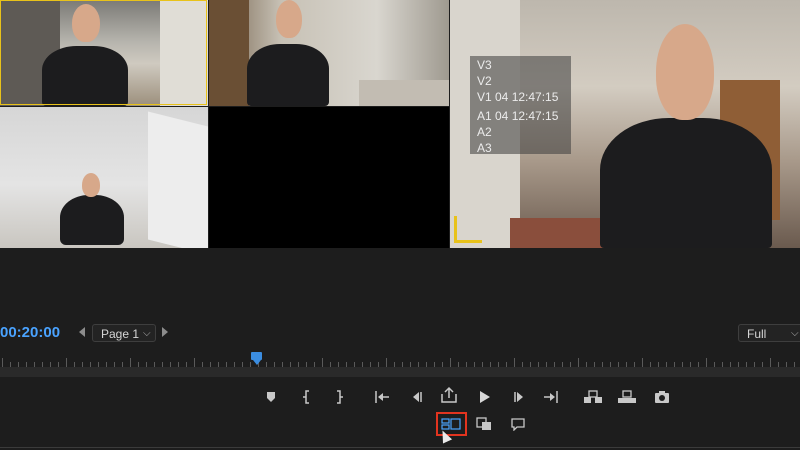  Describe the element at coordinates (120, 334) in the screenshot. I see `page-select-value: Page 1` at that location.